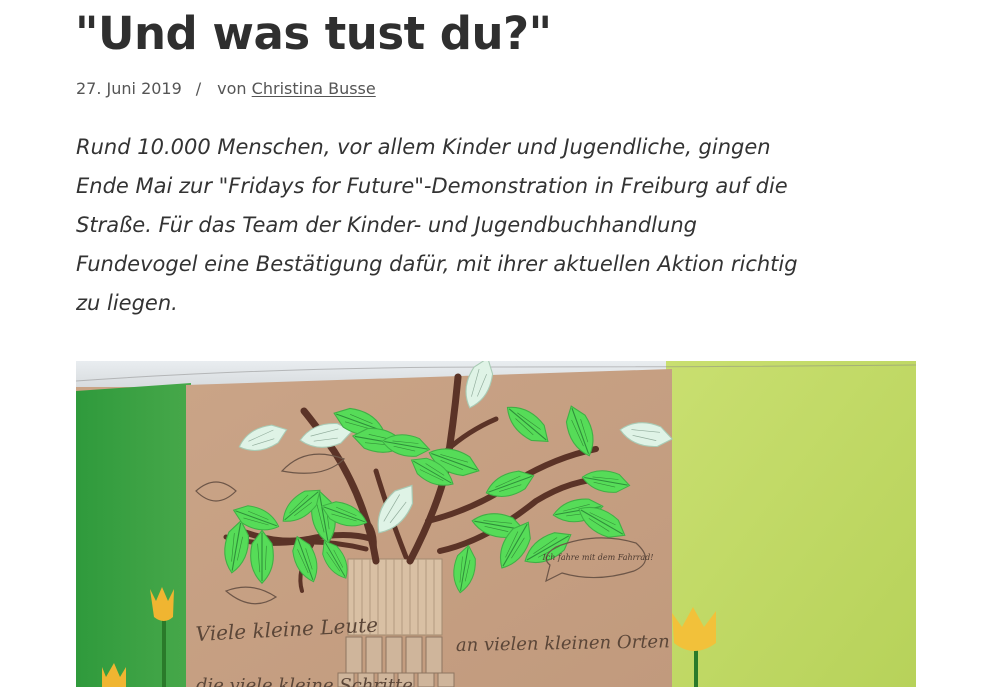 This screenshot has height=687, width=991. What do you see at coordinates (304, 681) in the screenshot?
I see `handwriting-bottom: die viele kleine Schritte` at bounding box center [304, 681].